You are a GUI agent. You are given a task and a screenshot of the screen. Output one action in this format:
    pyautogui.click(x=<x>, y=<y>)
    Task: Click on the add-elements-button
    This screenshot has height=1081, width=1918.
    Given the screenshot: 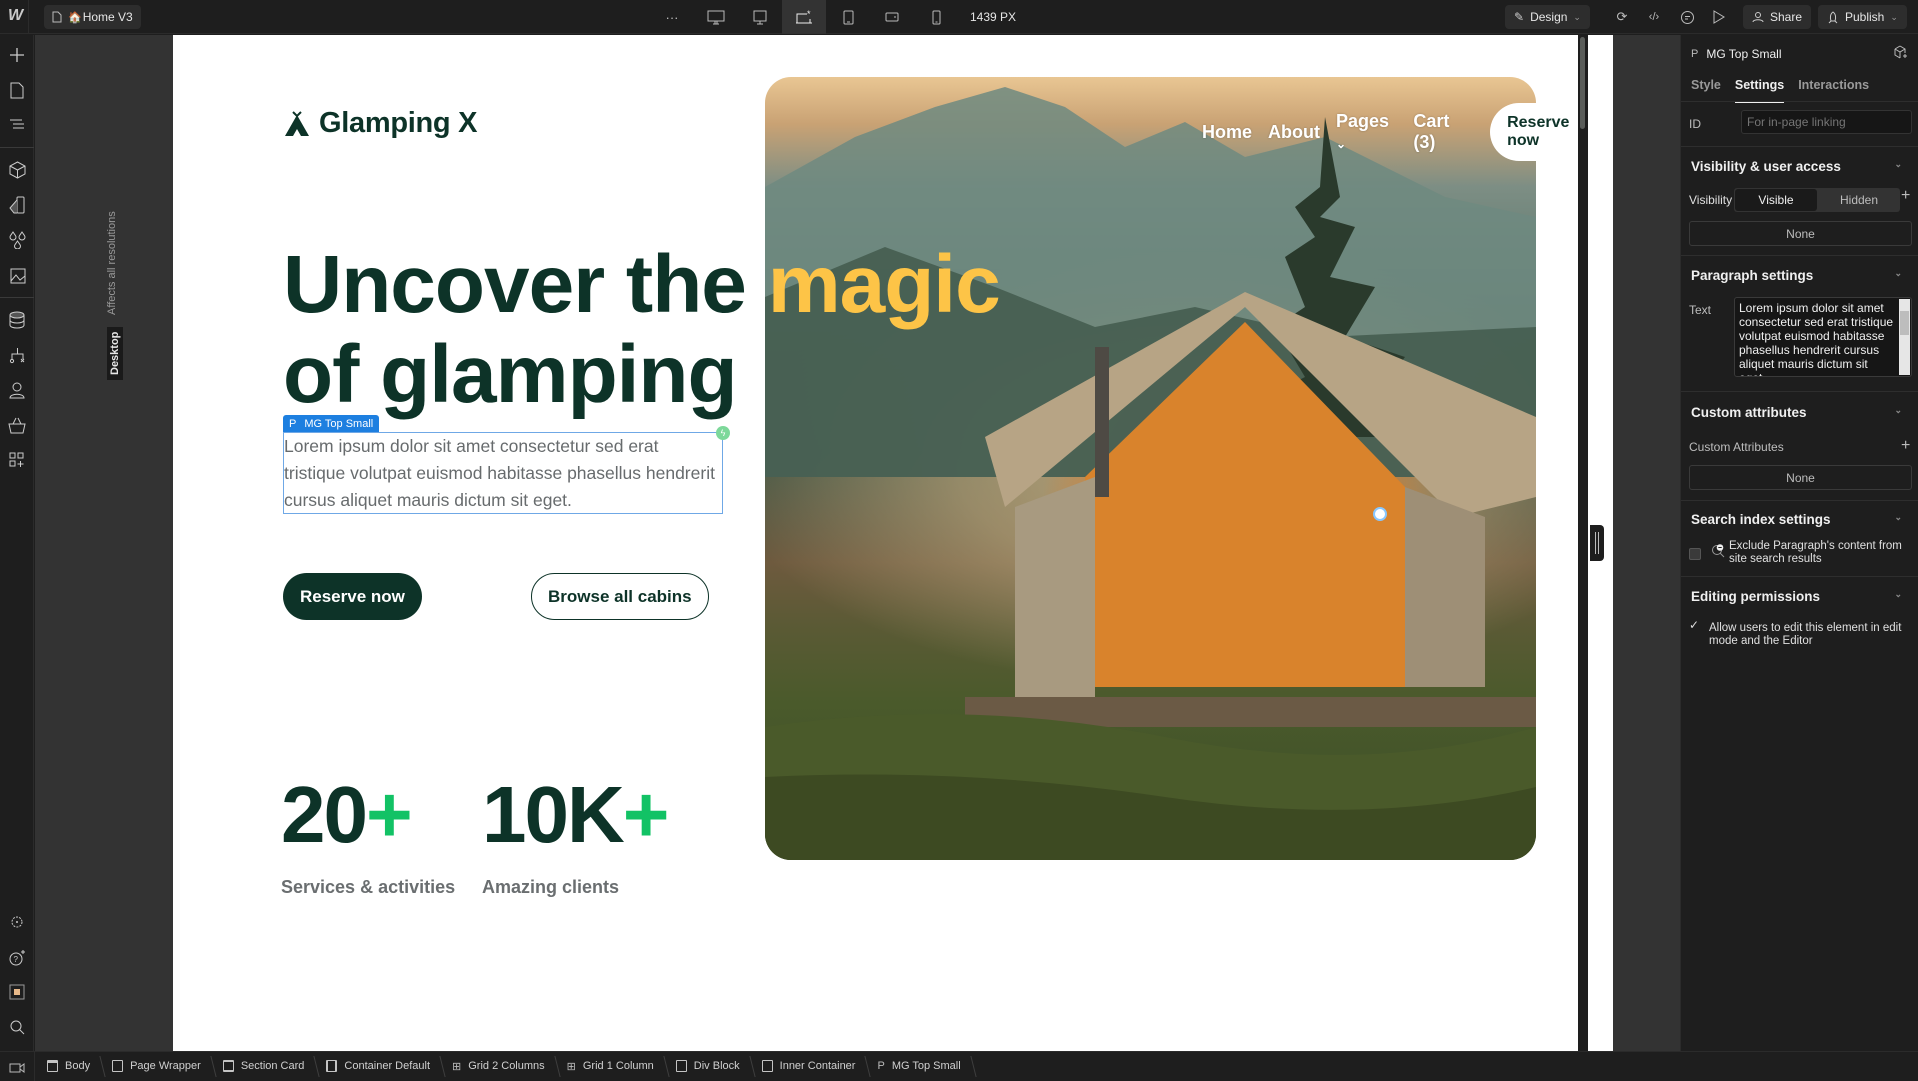 What is the action you would take?
    pyautogui.click(x=17, y=55)
    